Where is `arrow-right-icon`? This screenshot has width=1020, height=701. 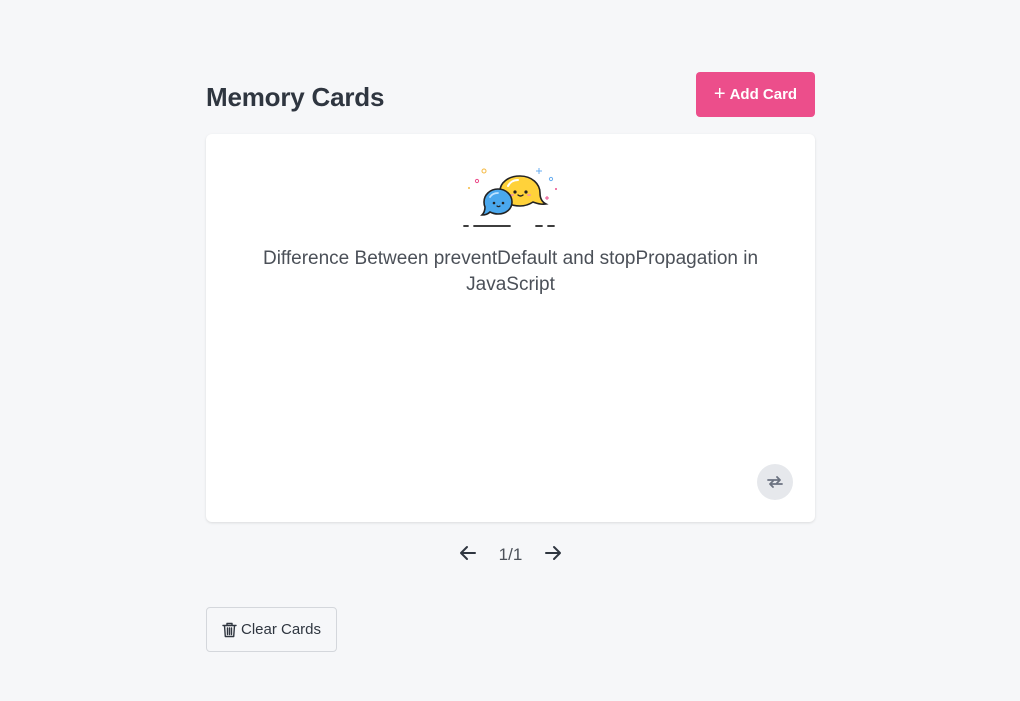
arrow-right-icon is located at coordinates (553, 553).